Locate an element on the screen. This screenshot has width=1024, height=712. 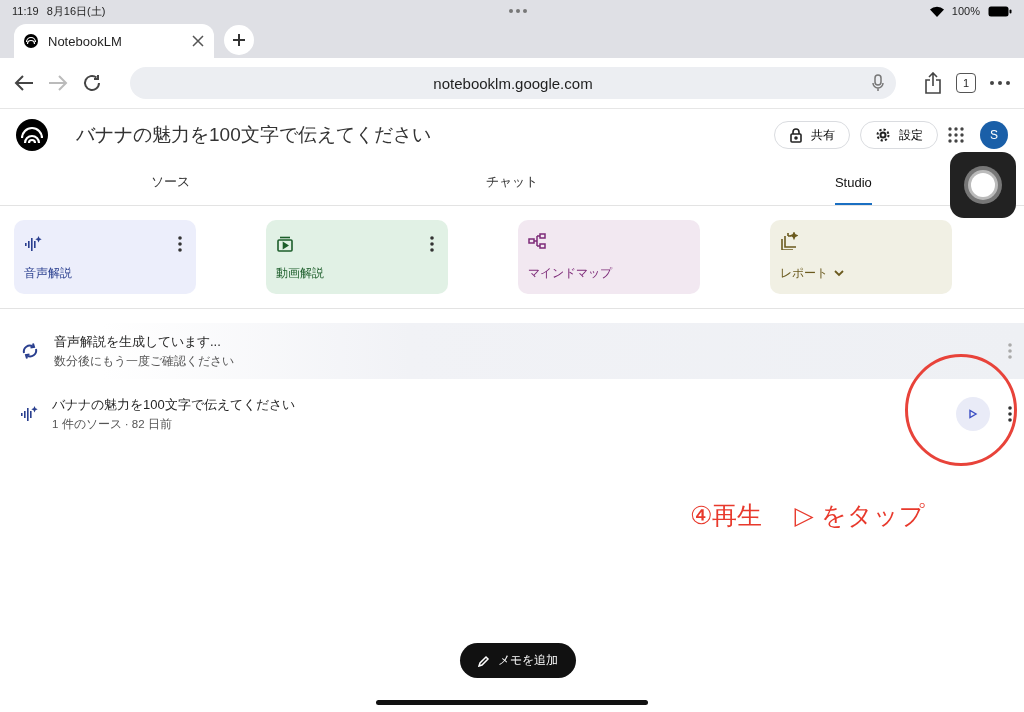
mind-map-icon is located at coordinates (537, 241).